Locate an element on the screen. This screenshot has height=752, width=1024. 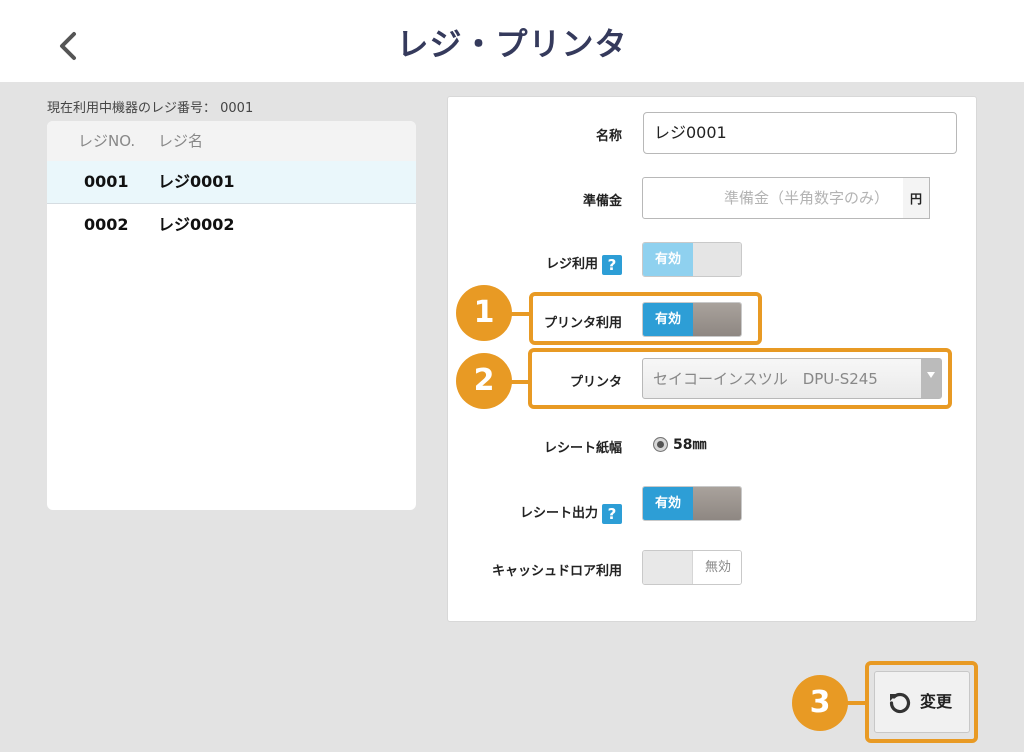
page-title: レジ・プリンタ is located at coordinates (512, 44).